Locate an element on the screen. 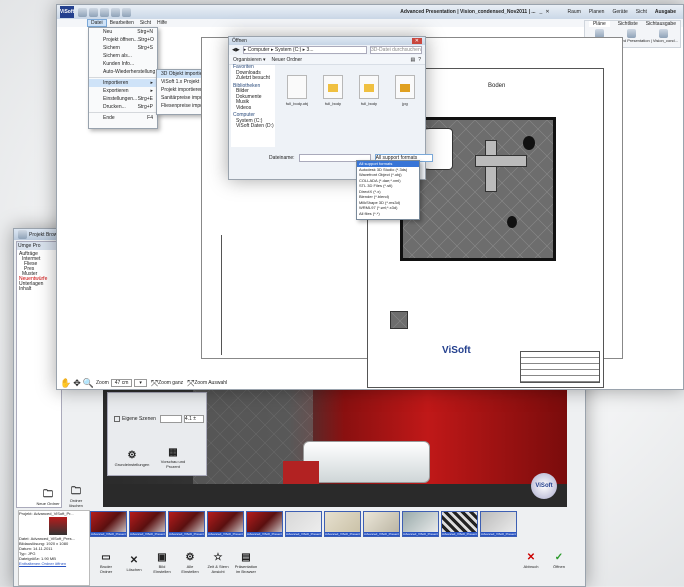  time-star-view-button: ☆ Zeit & Stern Ansicht is located at coordinates (218, 563).